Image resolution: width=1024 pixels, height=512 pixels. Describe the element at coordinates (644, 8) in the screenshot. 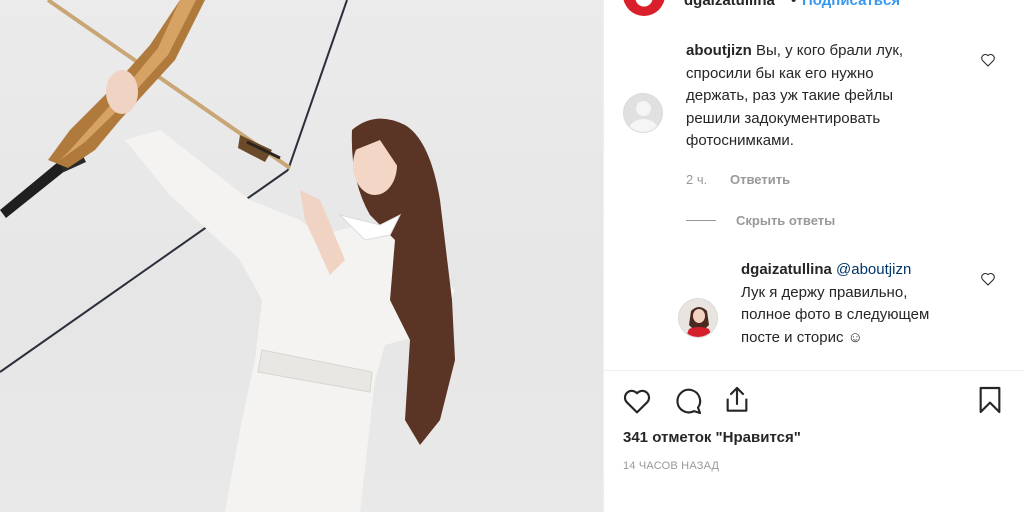

I see `author-avatar` at that location.